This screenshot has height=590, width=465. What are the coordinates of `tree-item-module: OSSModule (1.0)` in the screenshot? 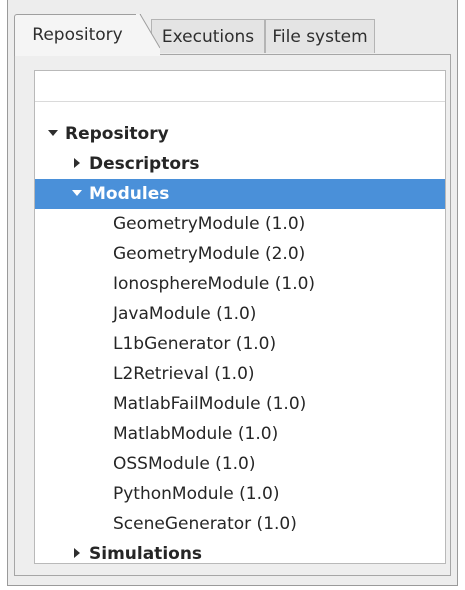 It's located at (240, 464).